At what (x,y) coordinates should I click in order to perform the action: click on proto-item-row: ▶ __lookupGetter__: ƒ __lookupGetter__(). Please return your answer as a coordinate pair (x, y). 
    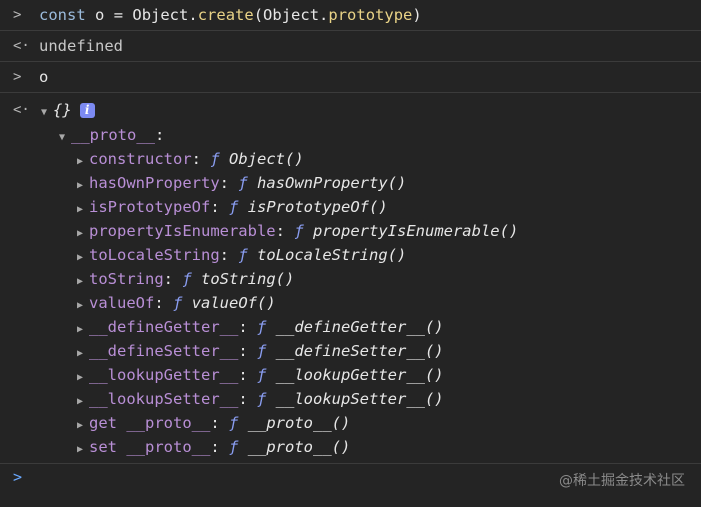
    Looking at the image, I should click on (350, 375).